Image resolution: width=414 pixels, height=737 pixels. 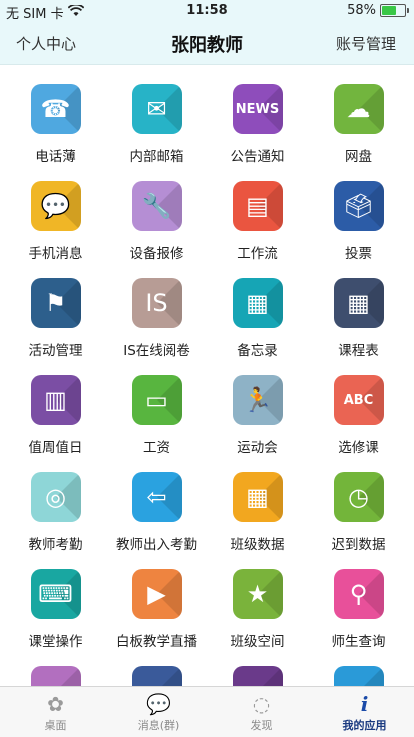 I want to click on app-item: NEWS 公告通知, so click(x=257, y=124).